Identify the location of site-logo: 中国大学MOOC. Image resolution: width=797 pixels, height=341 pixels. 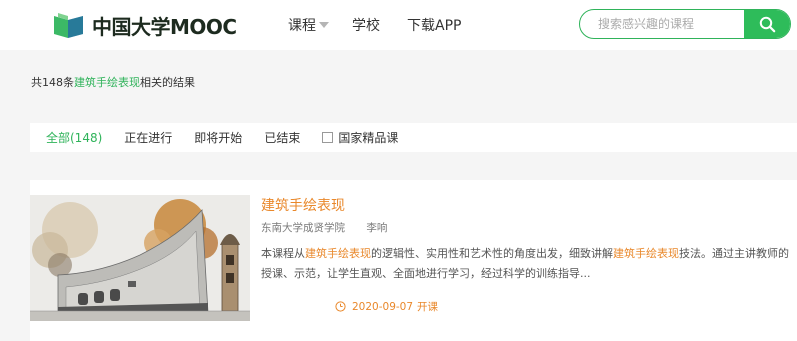
(144, 25).